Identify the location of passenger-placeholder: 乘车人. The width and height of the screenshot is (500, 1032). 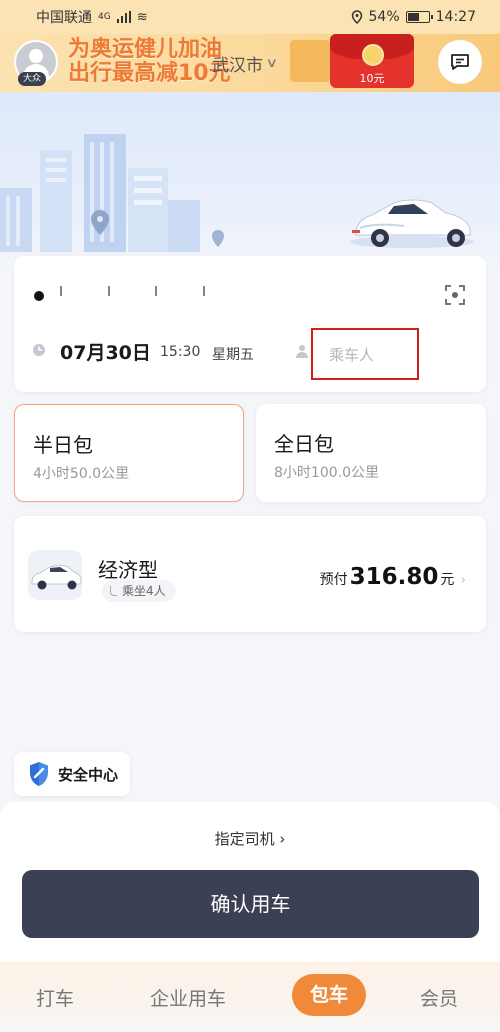
(352, 355).